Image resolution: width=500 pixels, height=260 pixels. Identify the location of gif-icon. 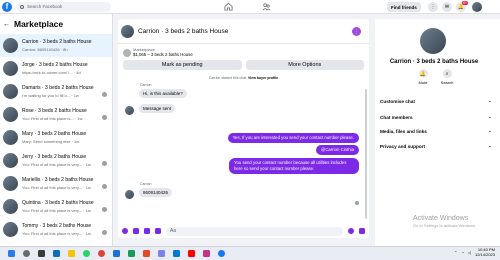
(158, 231).